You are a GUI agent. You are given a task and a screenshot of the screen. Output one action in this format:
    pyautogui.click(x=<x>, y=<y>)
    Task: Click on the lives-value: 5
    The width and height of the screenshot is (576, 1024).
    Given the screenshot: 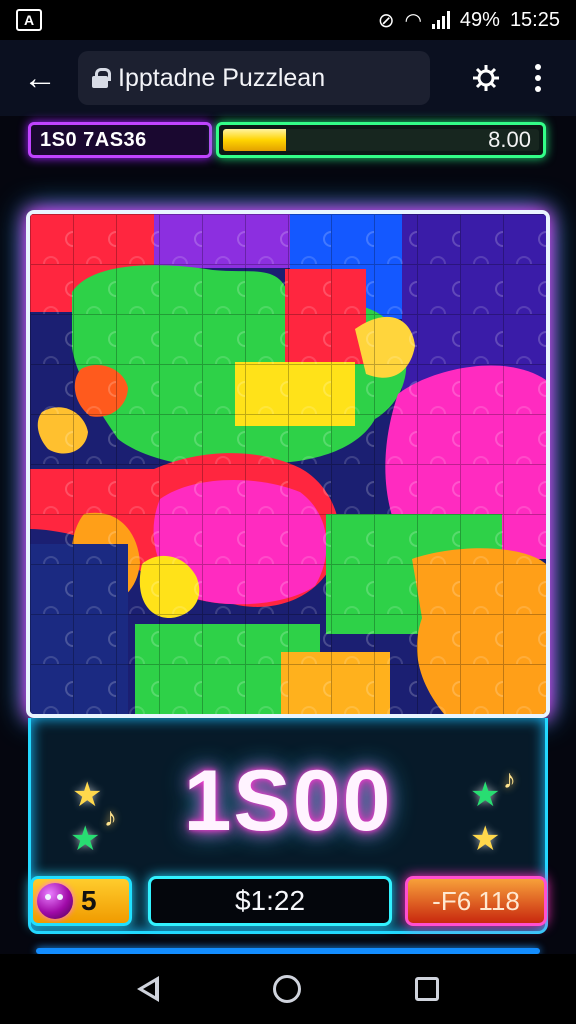 What is the action you would take?
    pyautogui.click(x=89, y=900)
    